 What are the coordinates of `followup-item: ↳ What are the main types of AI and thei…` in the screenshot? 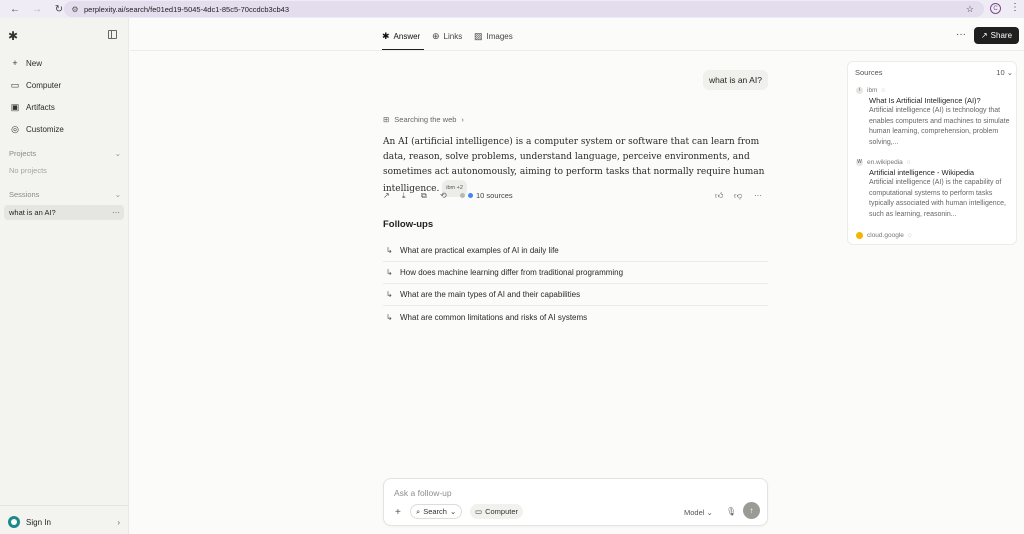 It's located at (575, 295).